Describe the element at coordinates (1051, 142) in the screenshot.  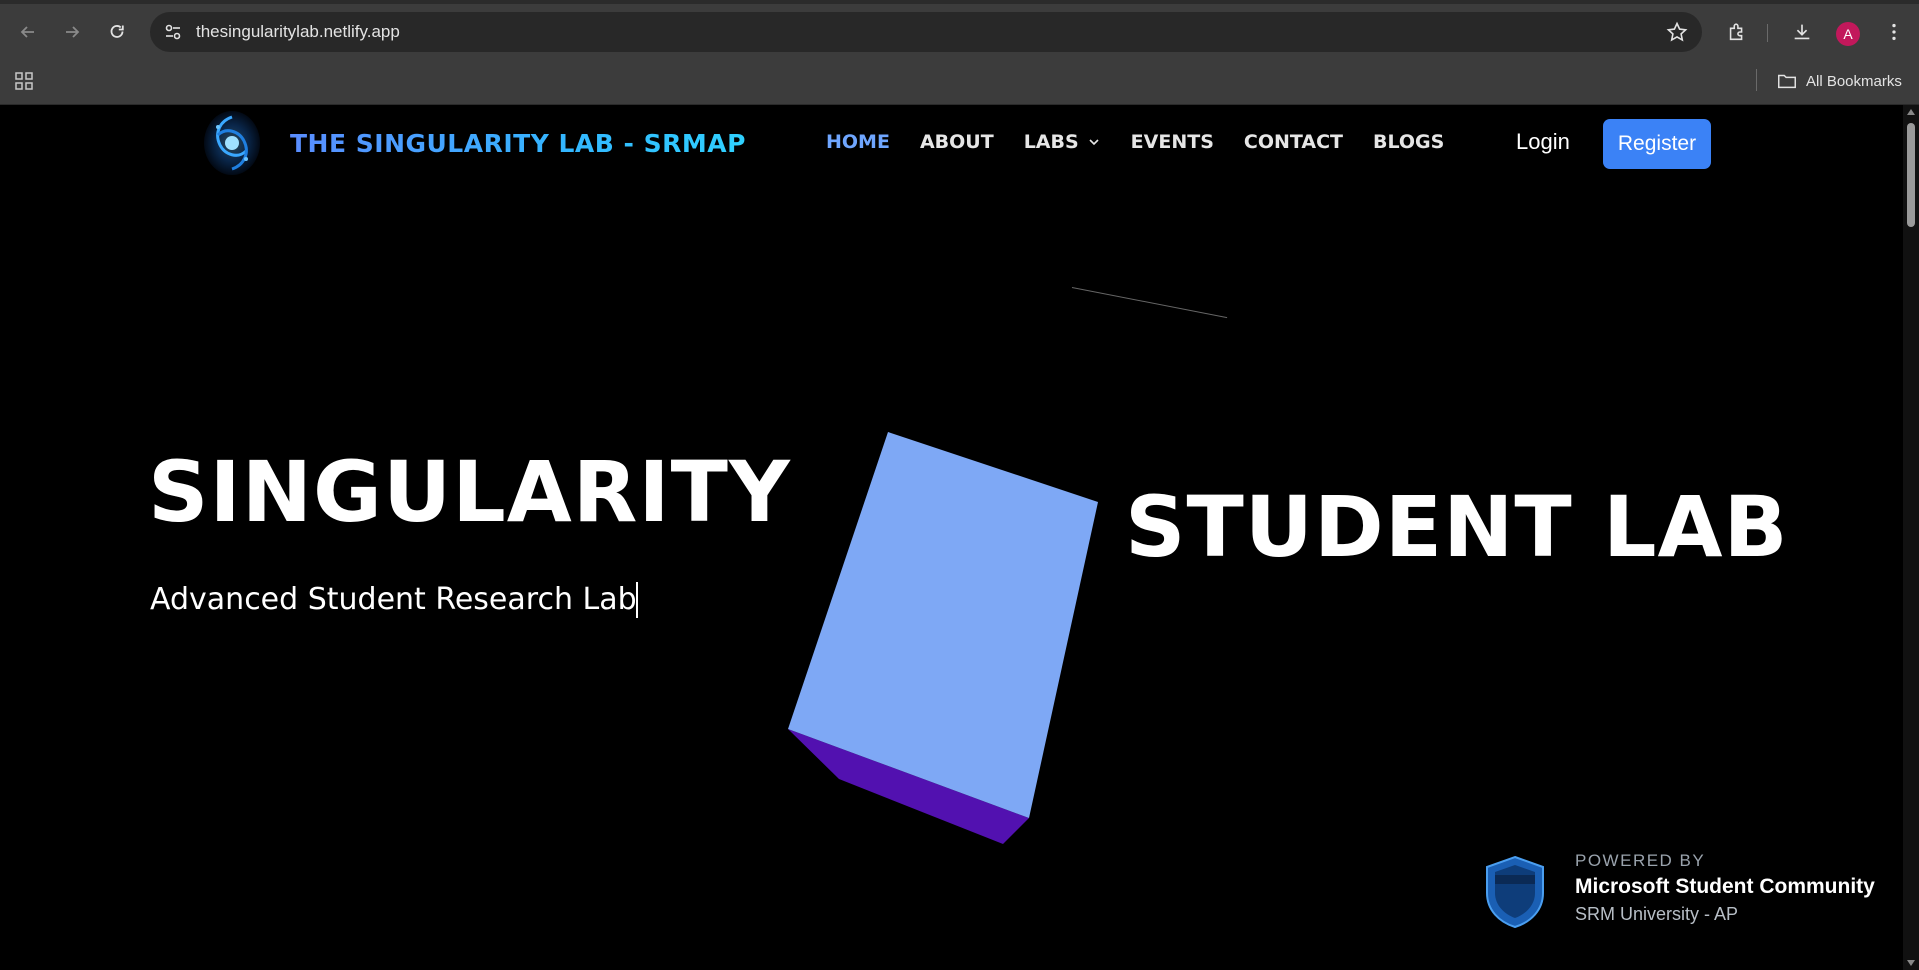
I see `nav-labs-label: LABS` at that location.